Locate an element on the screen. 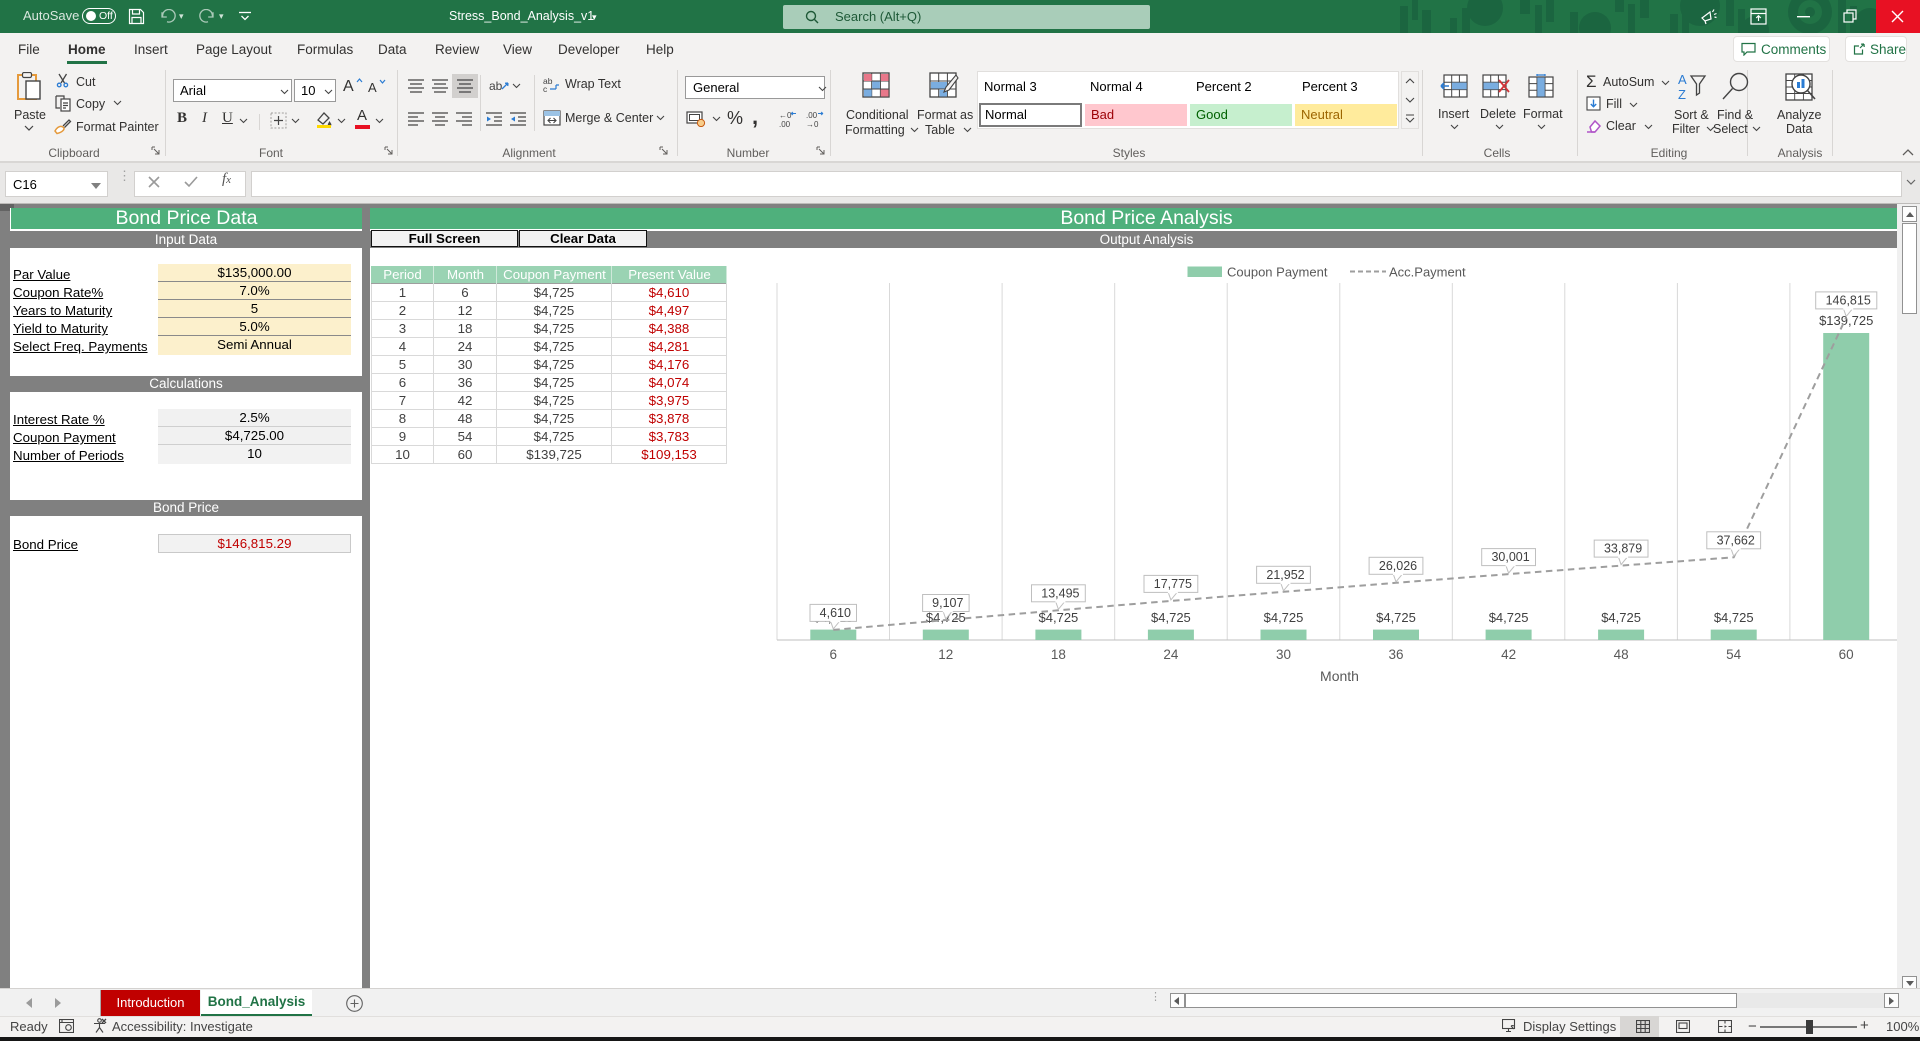 The image size is (1920, 1041). svg-text: 26,026 is located at coordinates (1398, 566).